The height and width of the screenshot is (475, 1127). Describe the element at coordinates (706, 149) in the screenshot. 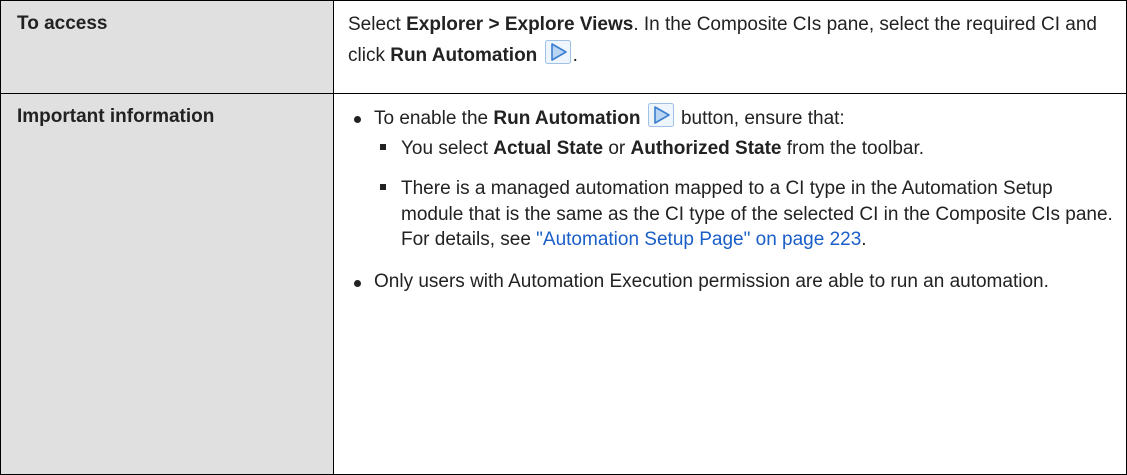

I see `authorized-state-label: Authorized State` at that location.